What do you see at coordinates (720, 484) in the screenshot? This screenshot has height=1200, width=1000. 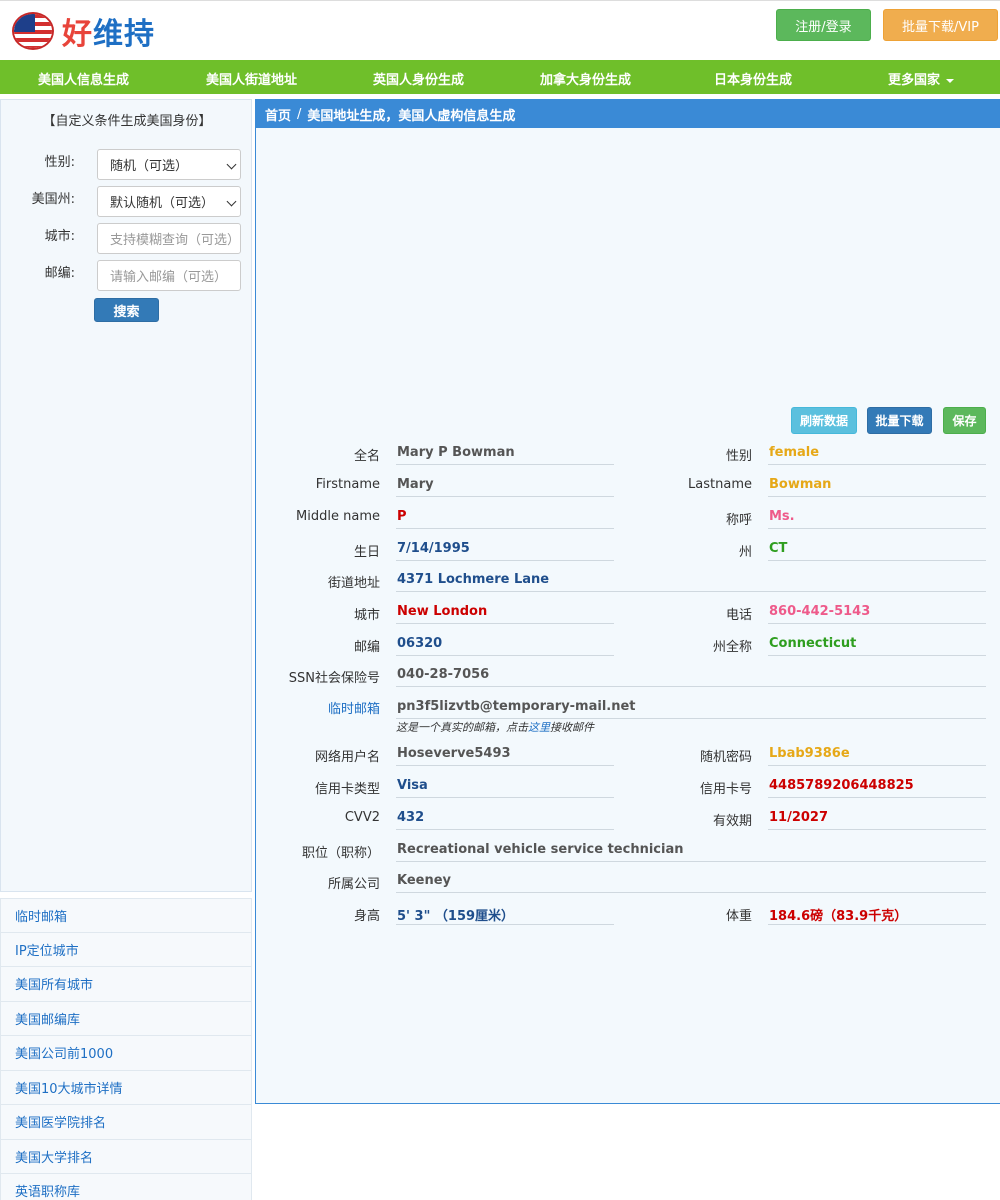 I see `lastname-label: Lastname` at bounding box center [720, 484].